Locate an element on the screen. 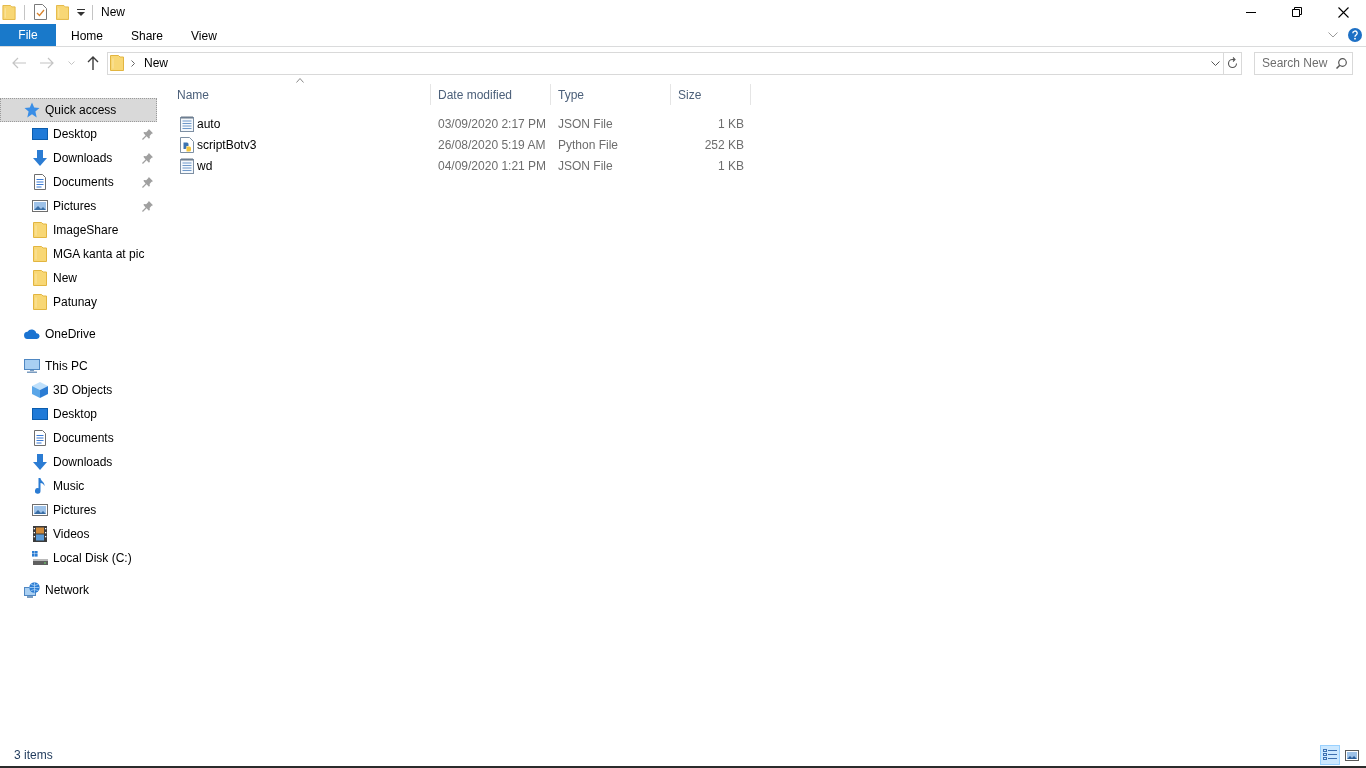 This screenshot has height=768, width=1366. address-bar: New is located at coordinates (665, 63).